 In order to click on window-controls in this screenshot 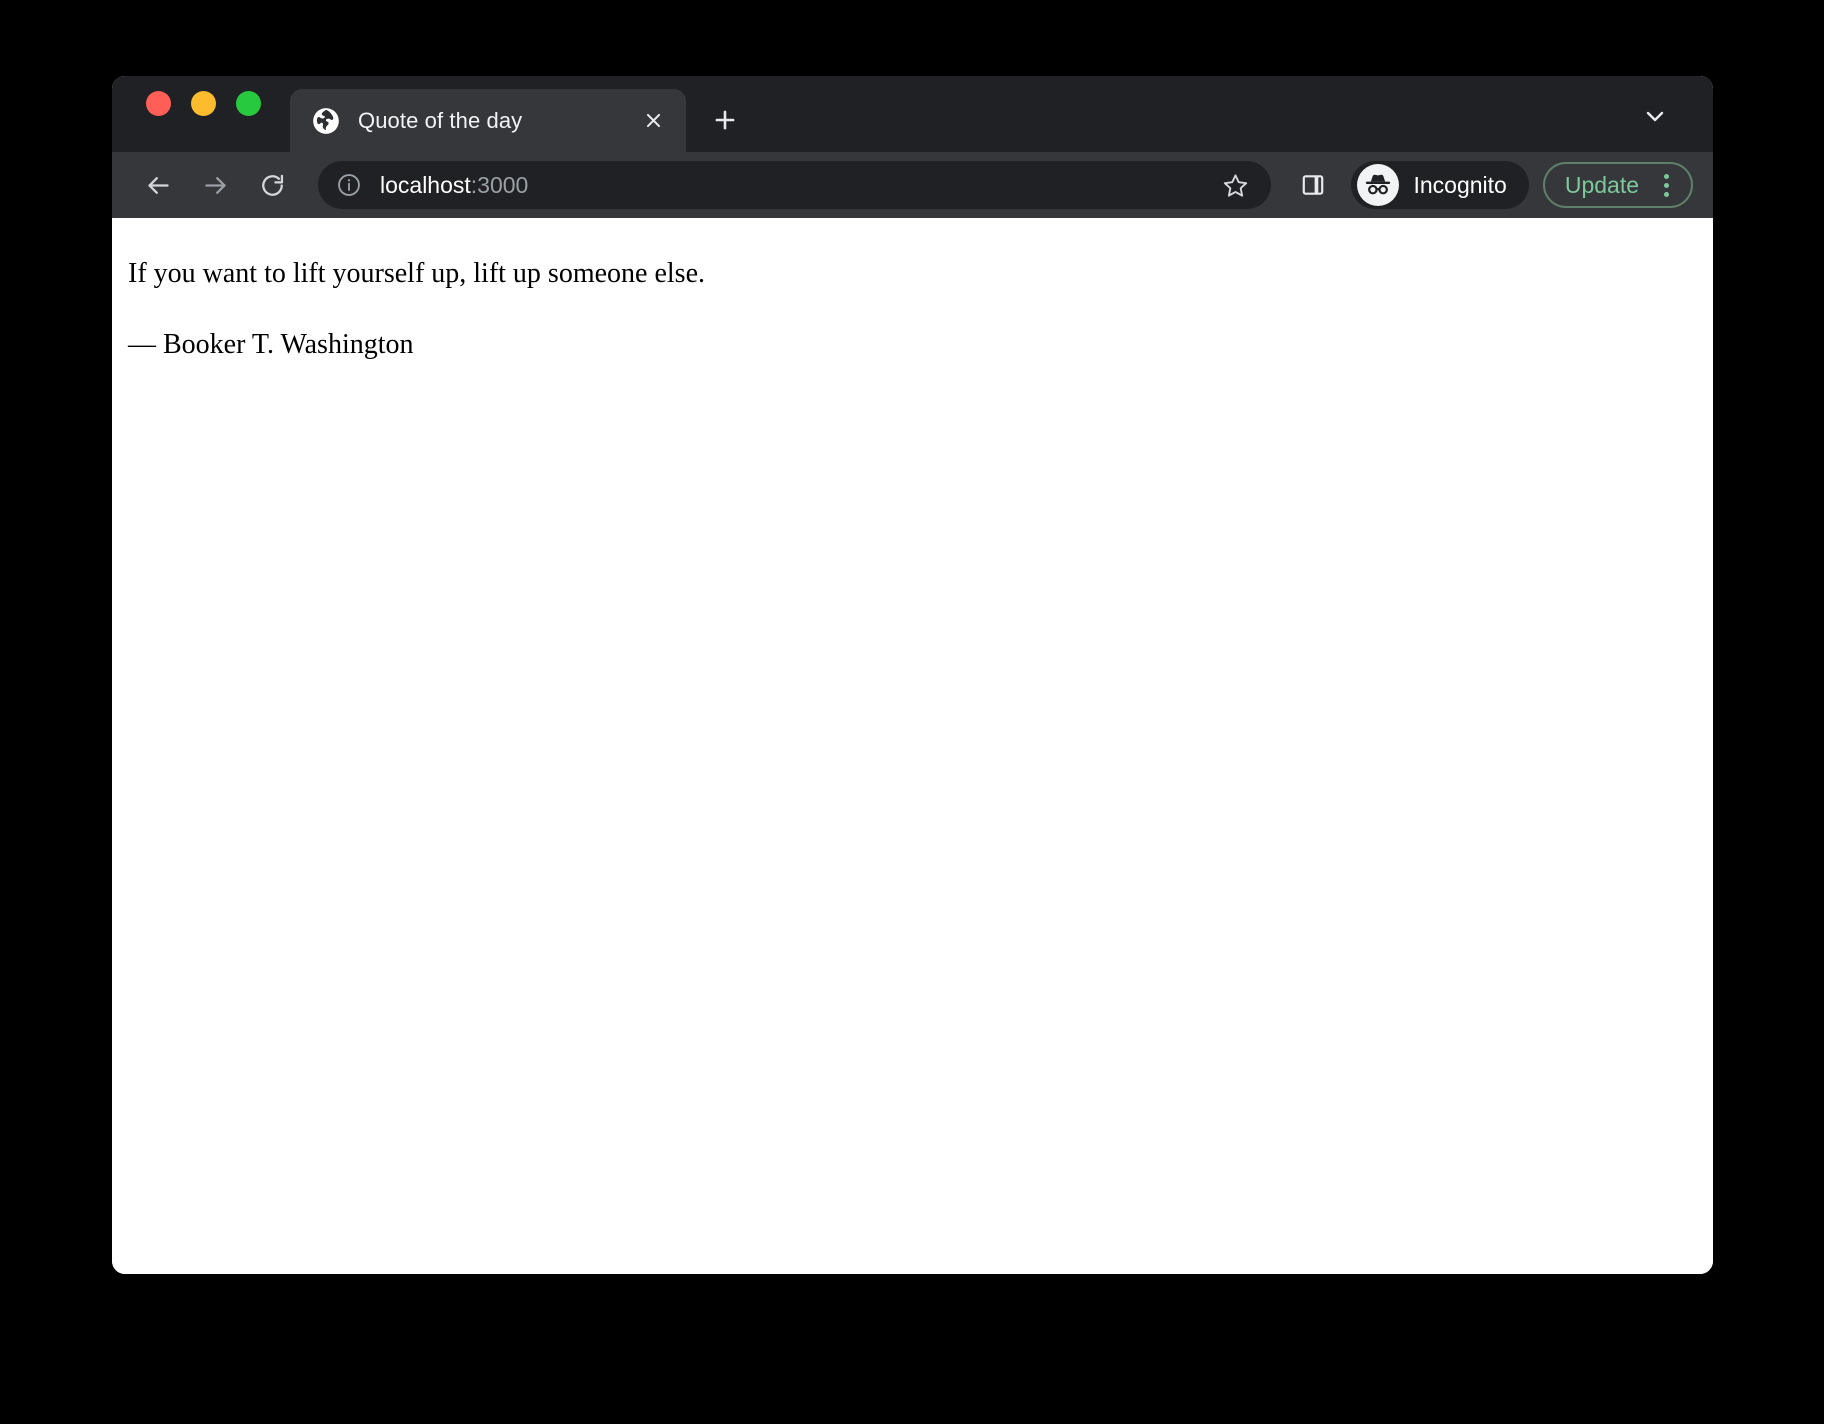, I will do `click(186, 114)`.